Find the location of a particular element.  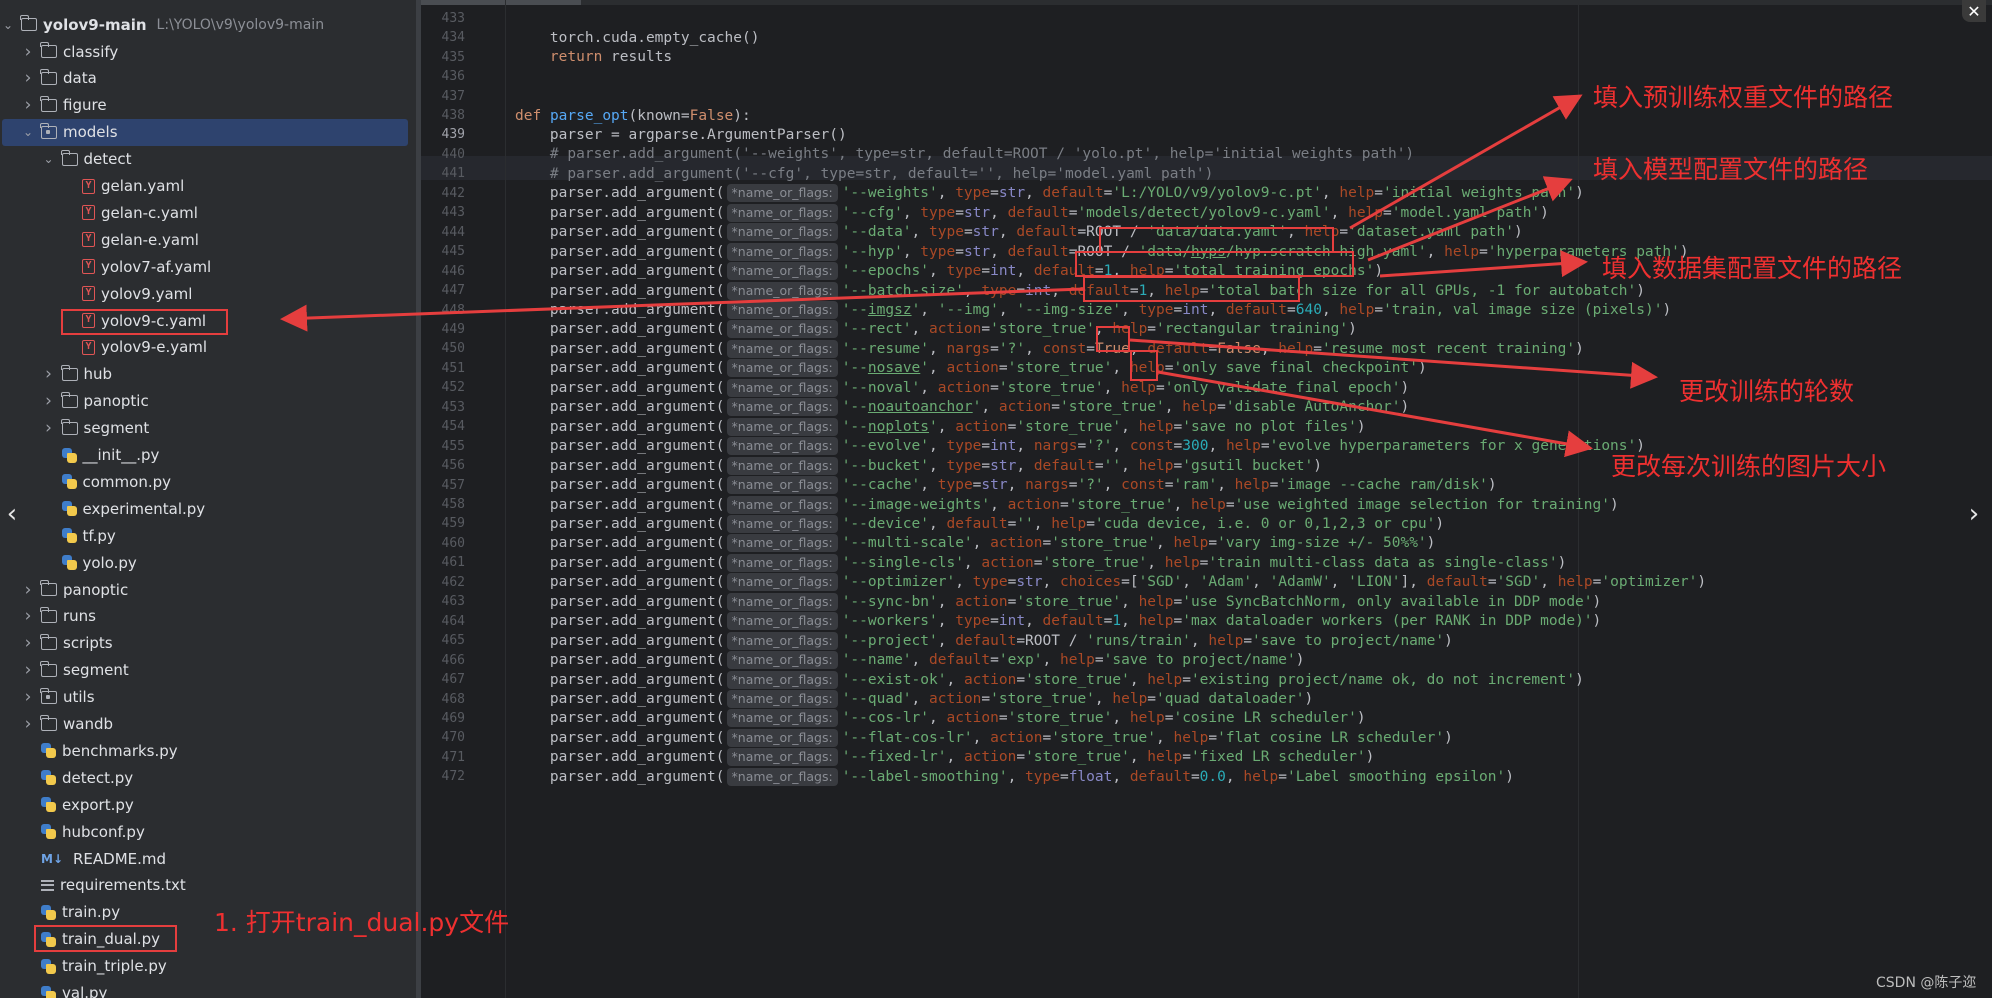

code-text: torch.cuda.empty_cache() is located at coordinates (637, 38).